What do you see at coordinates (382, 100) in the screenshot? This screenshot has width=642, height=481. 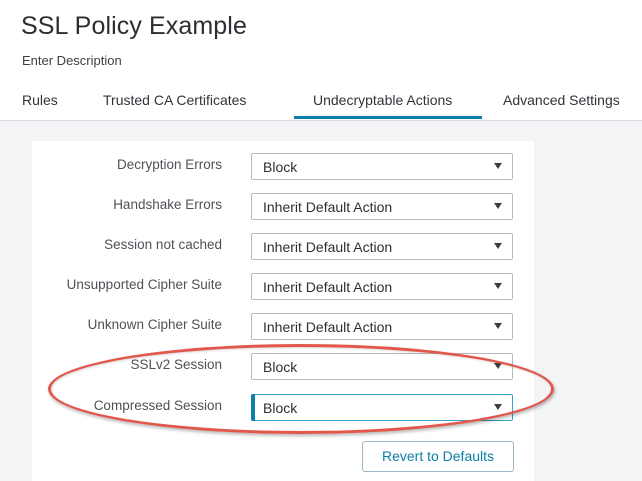 I see `tab-undecryptable-actions: Undecryptable Actions` at bounding box center [382, 100].